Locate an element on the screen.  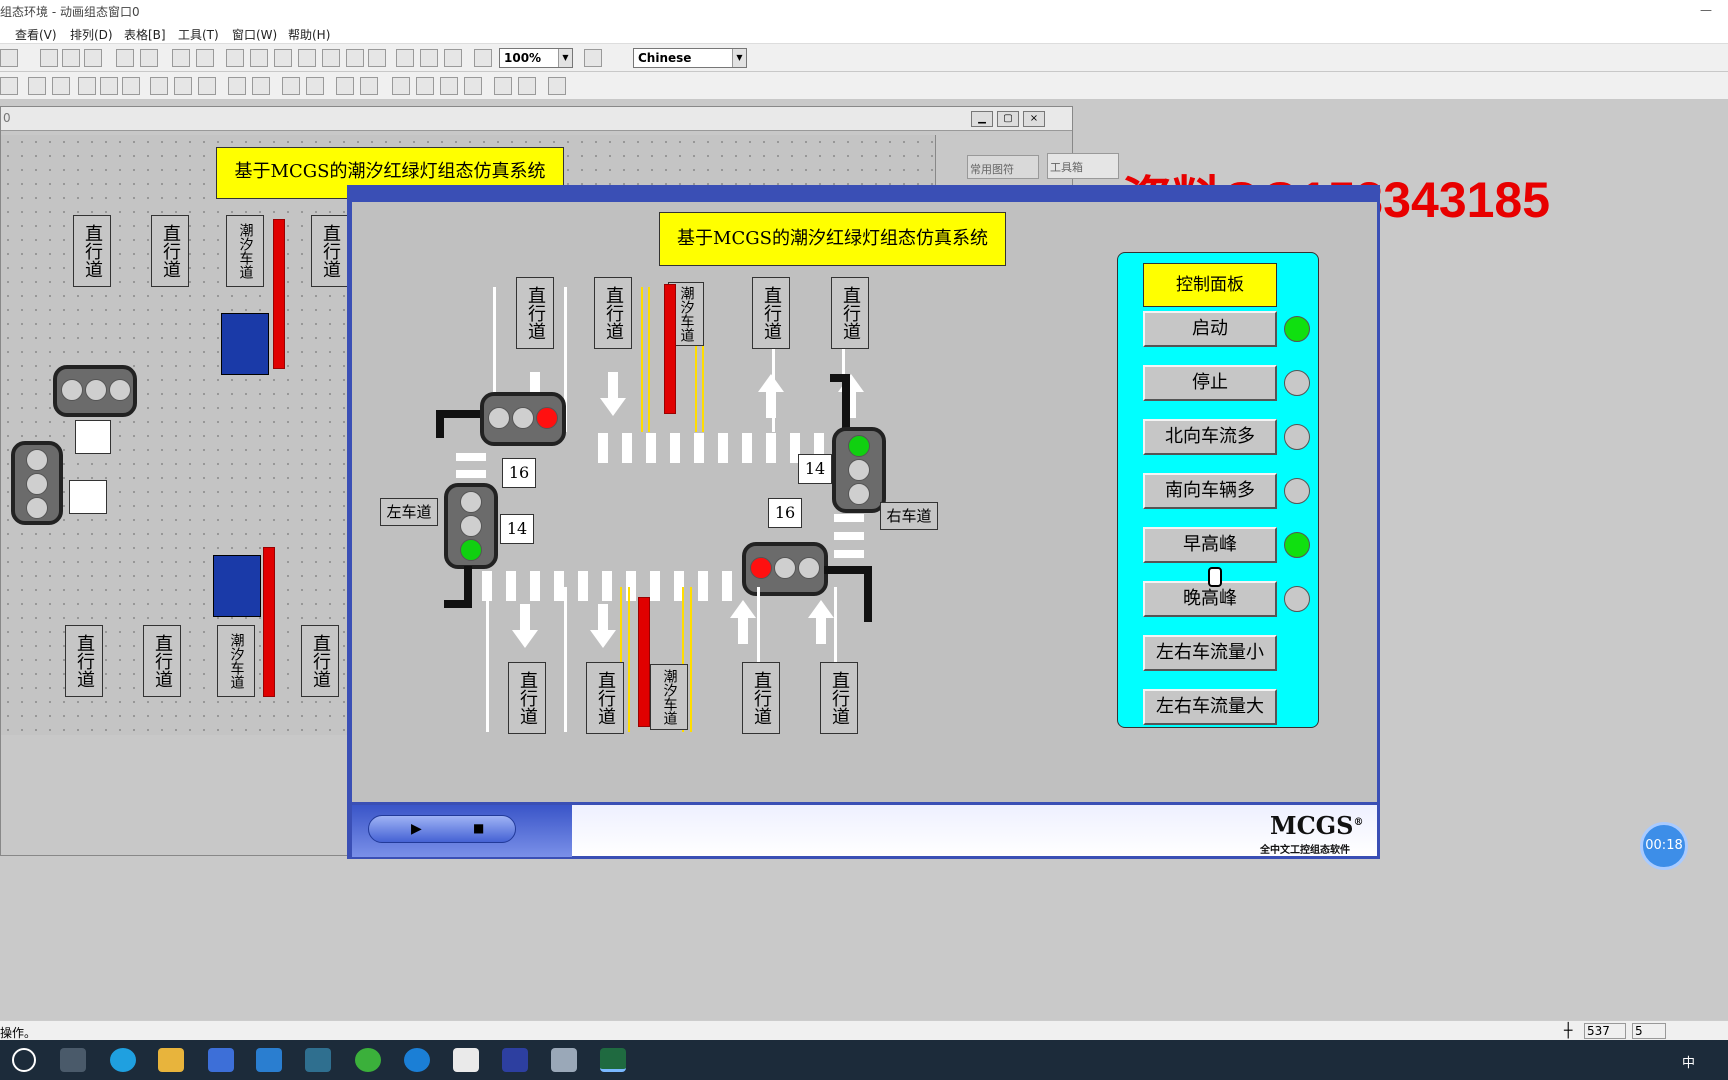
dist-icon is located at coordinates (37, 86).